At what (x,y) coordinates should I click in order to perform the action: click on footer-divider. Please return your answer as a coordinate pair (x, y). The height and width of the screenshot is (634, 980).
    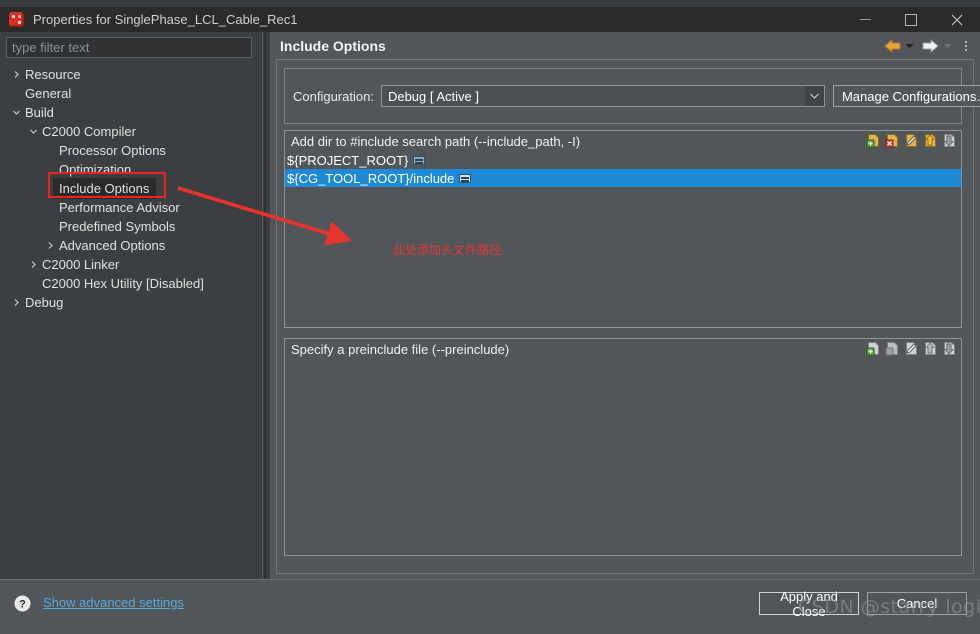
    Looking at the image, I should click on (490, 579).